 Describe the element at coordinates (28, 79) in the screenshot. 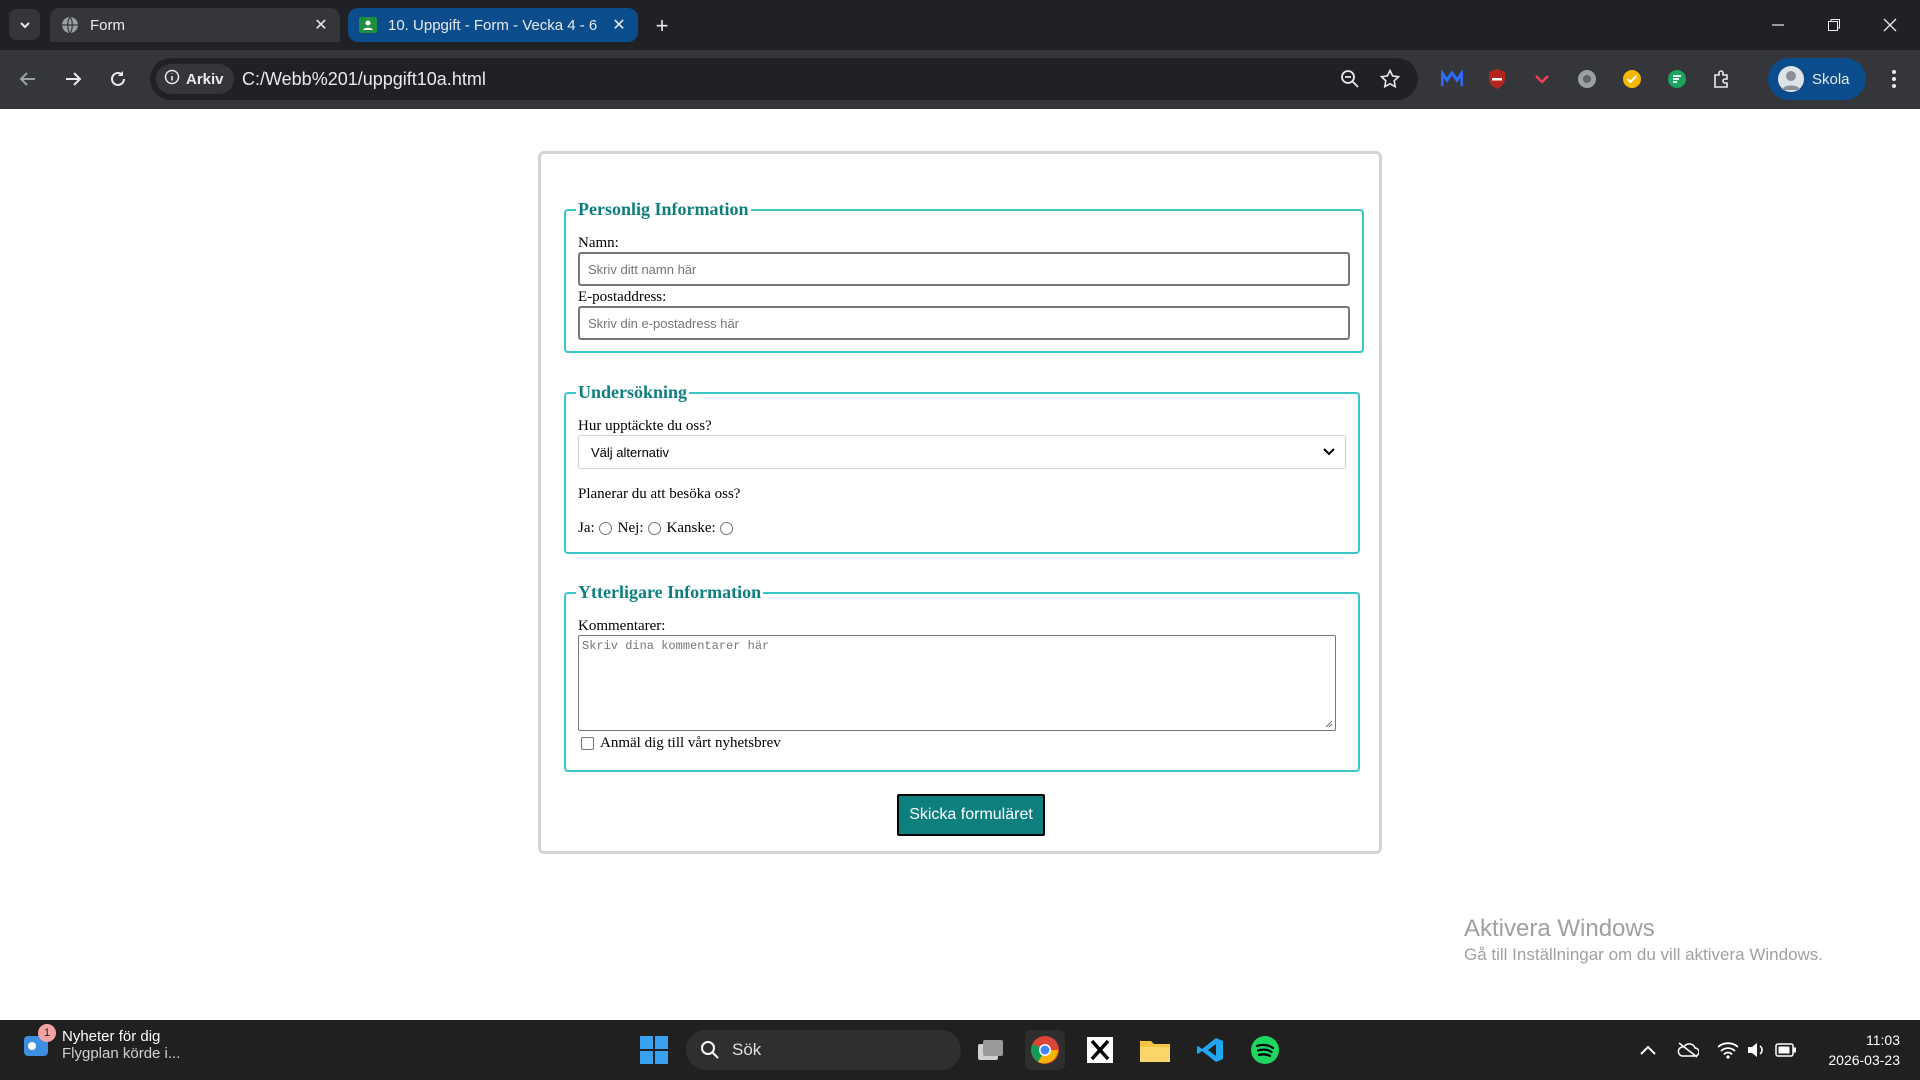

I see `back-icon` at that location.